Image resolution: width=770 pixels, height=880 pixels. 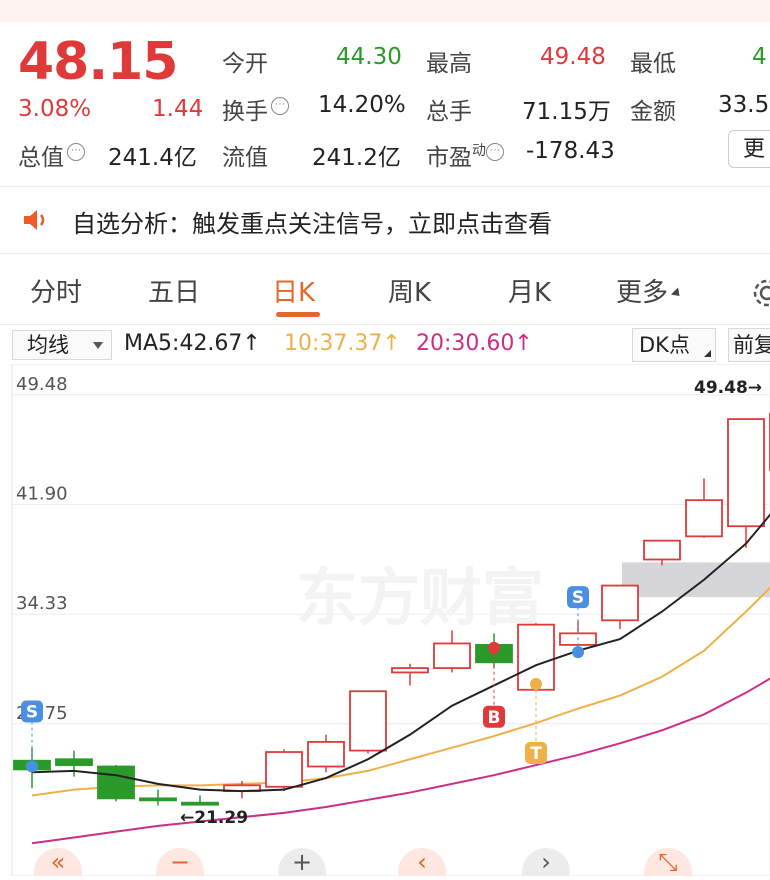 What do you see at coordinates (152, 158) in the screenshot?
I see `mktcap-value: 241.4亿` at bounding box center [152, 158].